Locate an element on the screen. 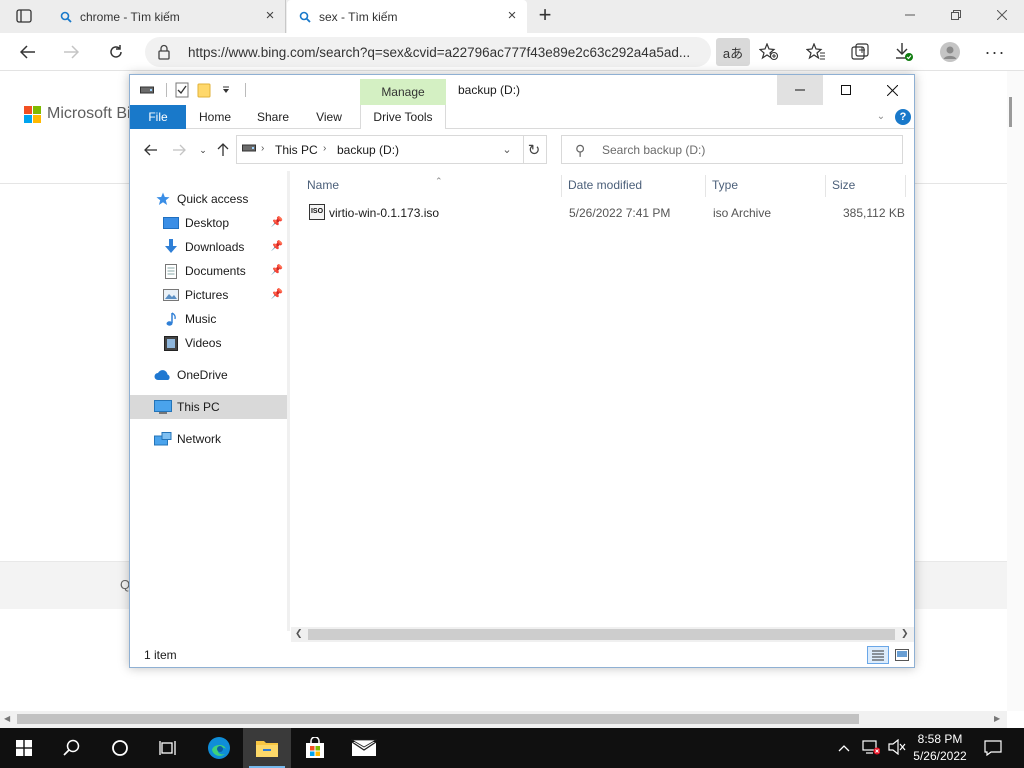  new-tab-button: + is located at coordinates (545, 15).